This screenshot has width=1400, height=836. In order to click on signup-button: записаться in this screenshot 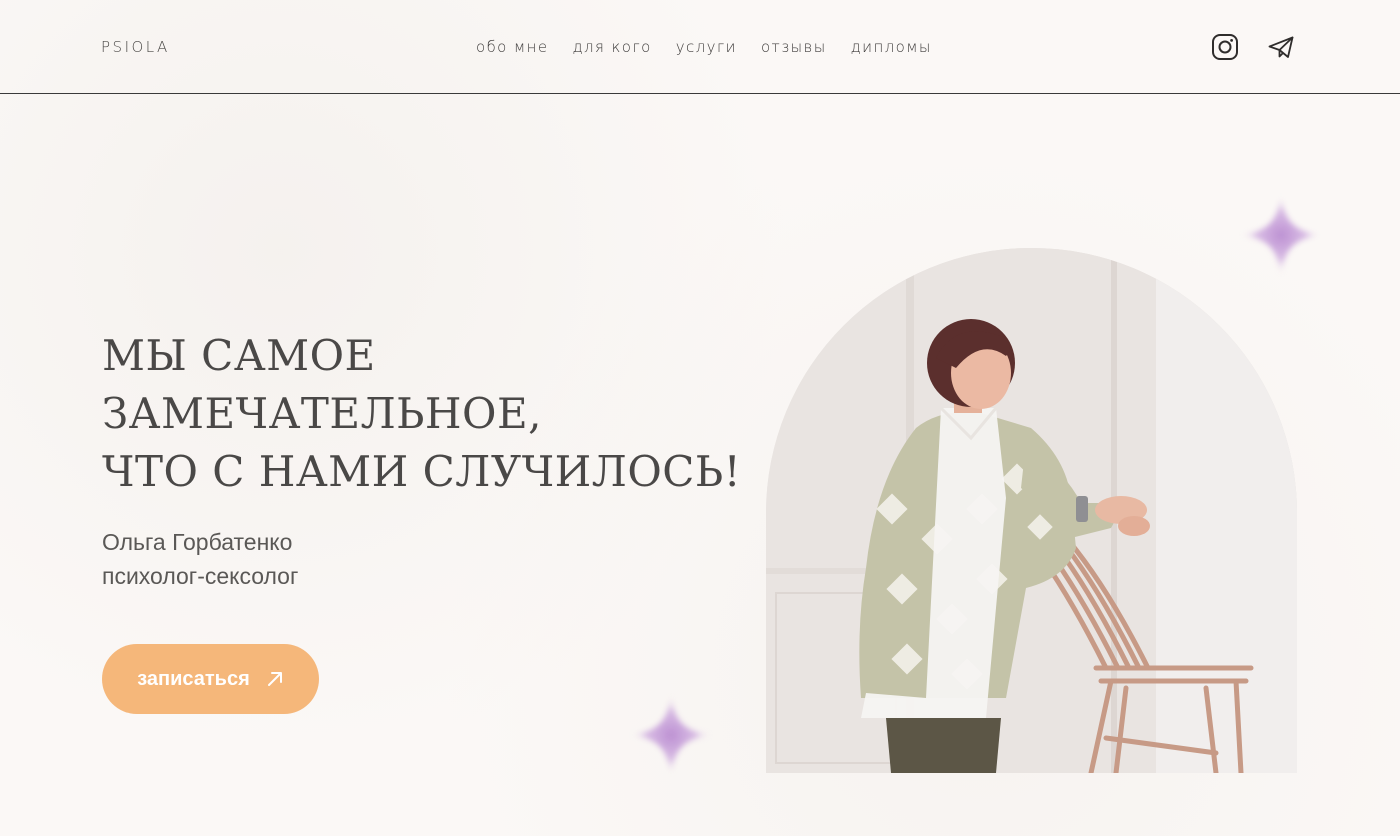, I will do `click(210, 679)`.